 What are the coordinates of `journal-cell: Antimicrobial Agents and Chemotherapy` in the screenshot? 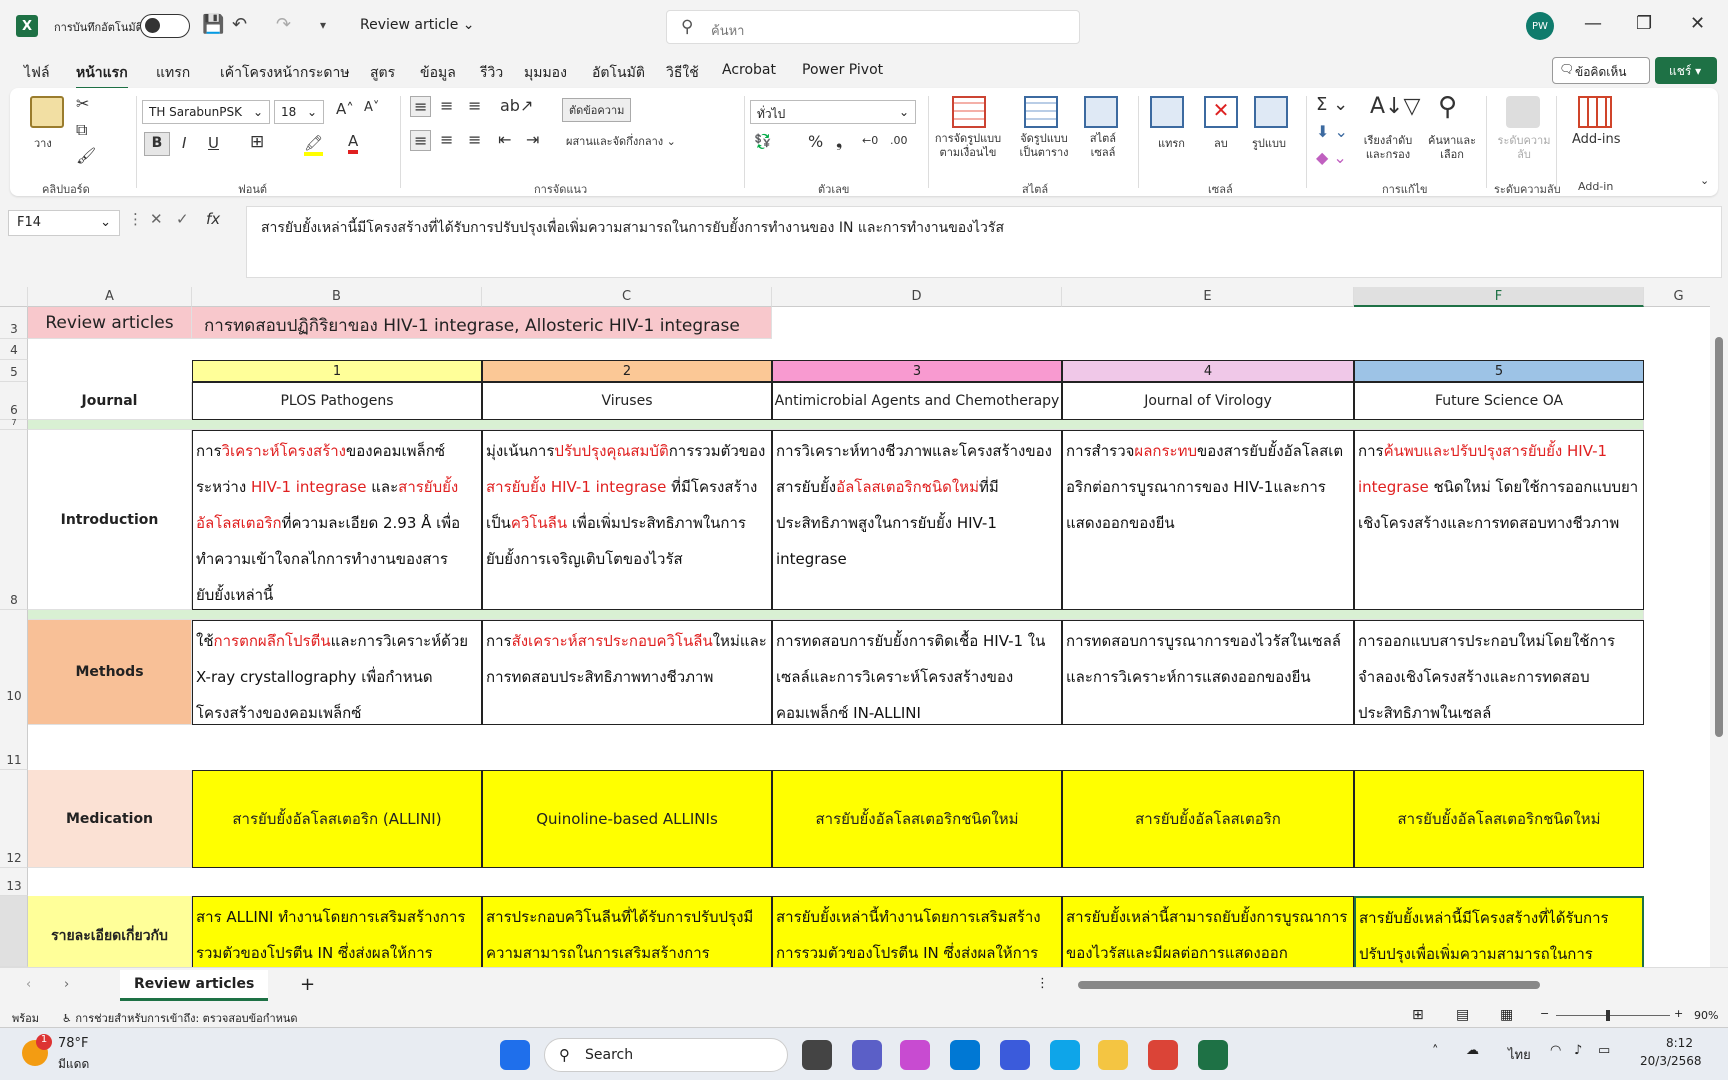 It's located at (917, 401).